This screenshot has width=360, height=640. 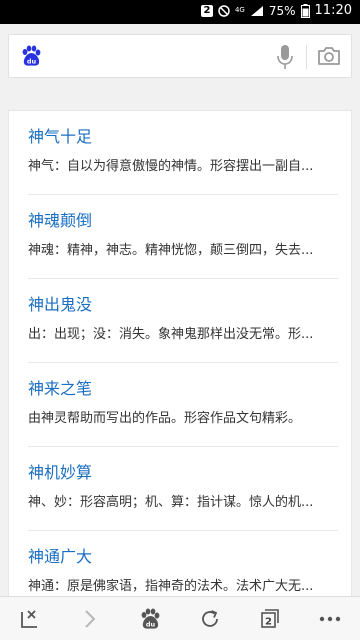 I want to click on clock: 11:20, so click(x=333, y=10).